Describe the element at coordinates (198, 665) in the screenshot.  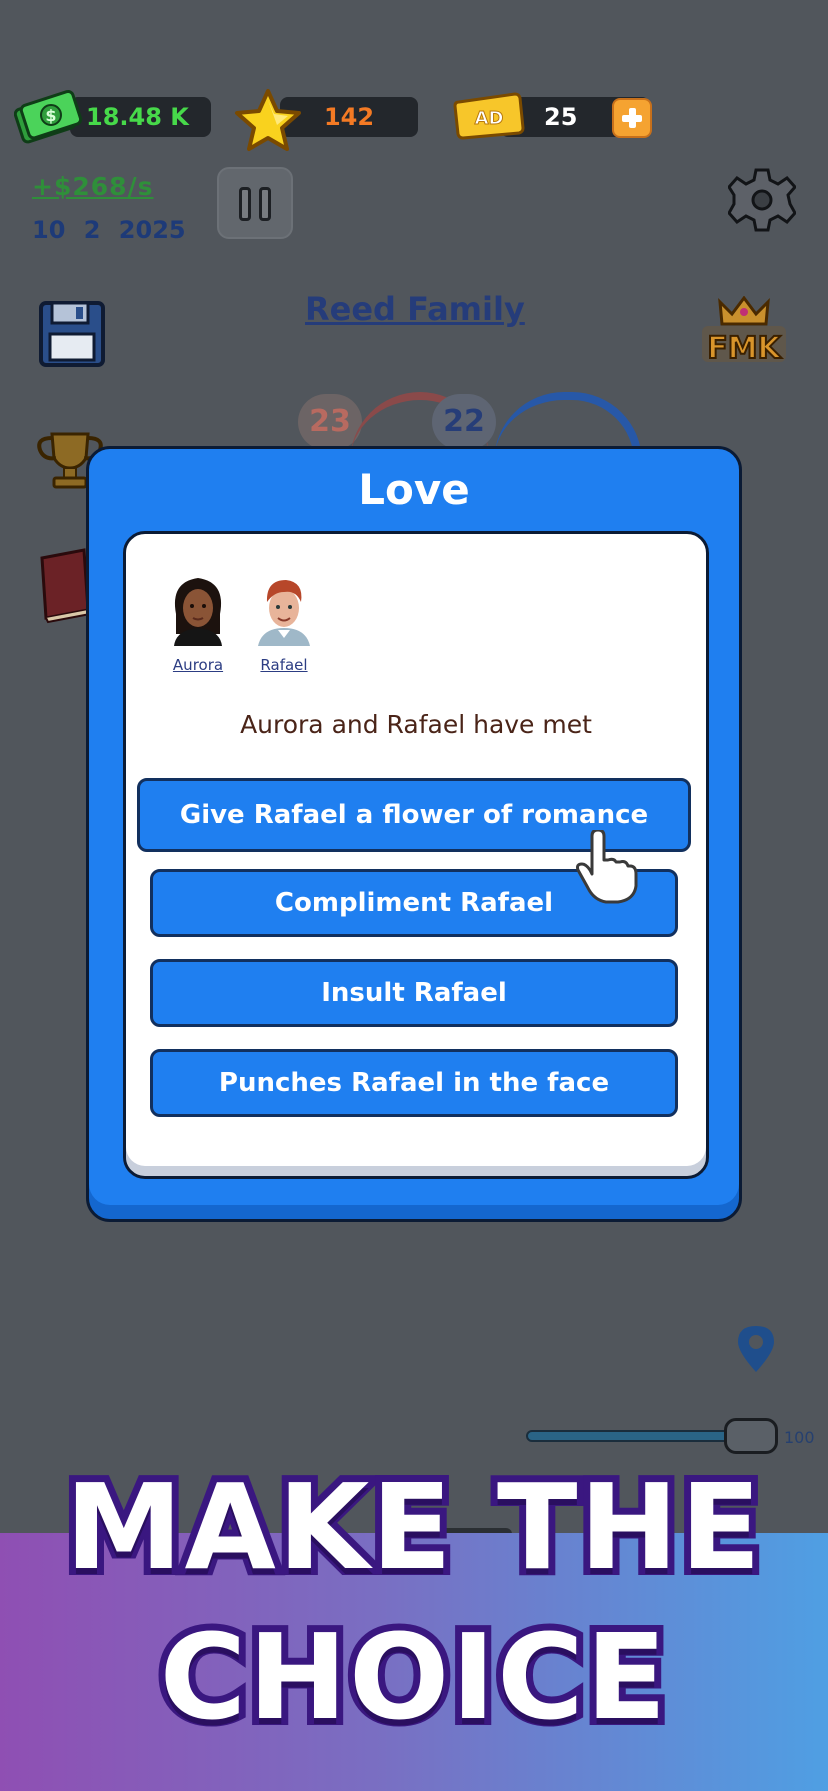
I see `aurora-name-link: Aurora` at that location.